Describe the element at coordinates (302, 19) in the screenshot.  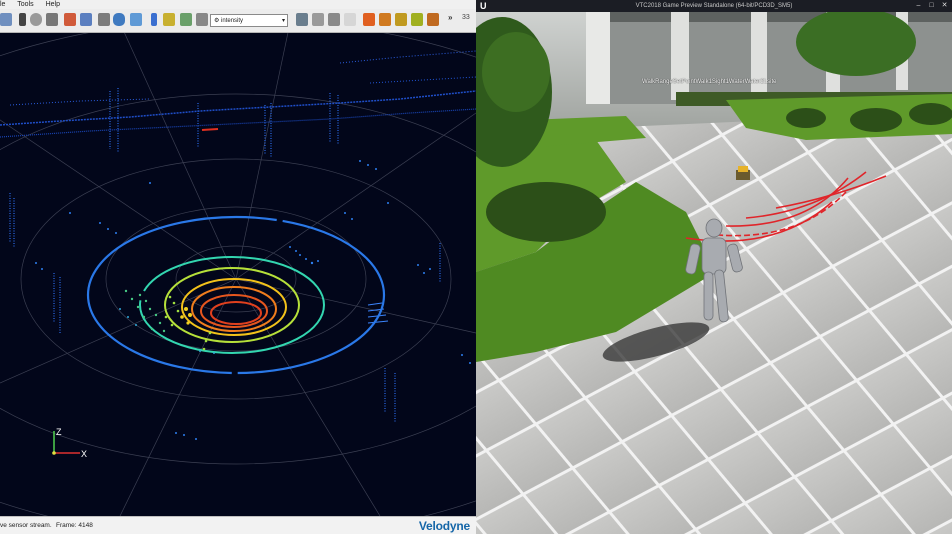
I see `reset-camera-icon` at that location.